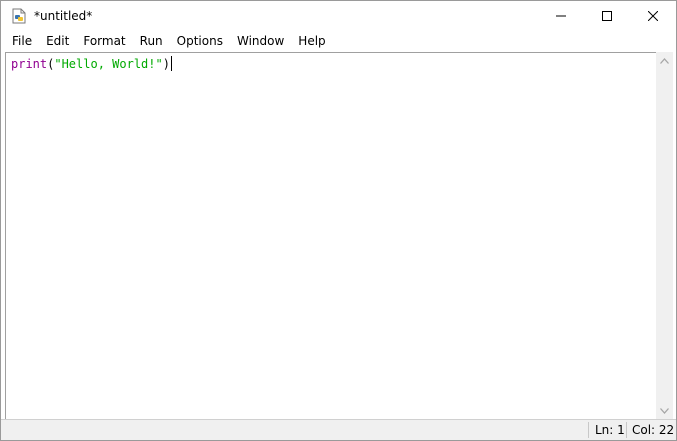 The image size is (677, 441). Describe the element at coordinates (151, 41) in the screenshot. I see `menu-run: Run` at that location.